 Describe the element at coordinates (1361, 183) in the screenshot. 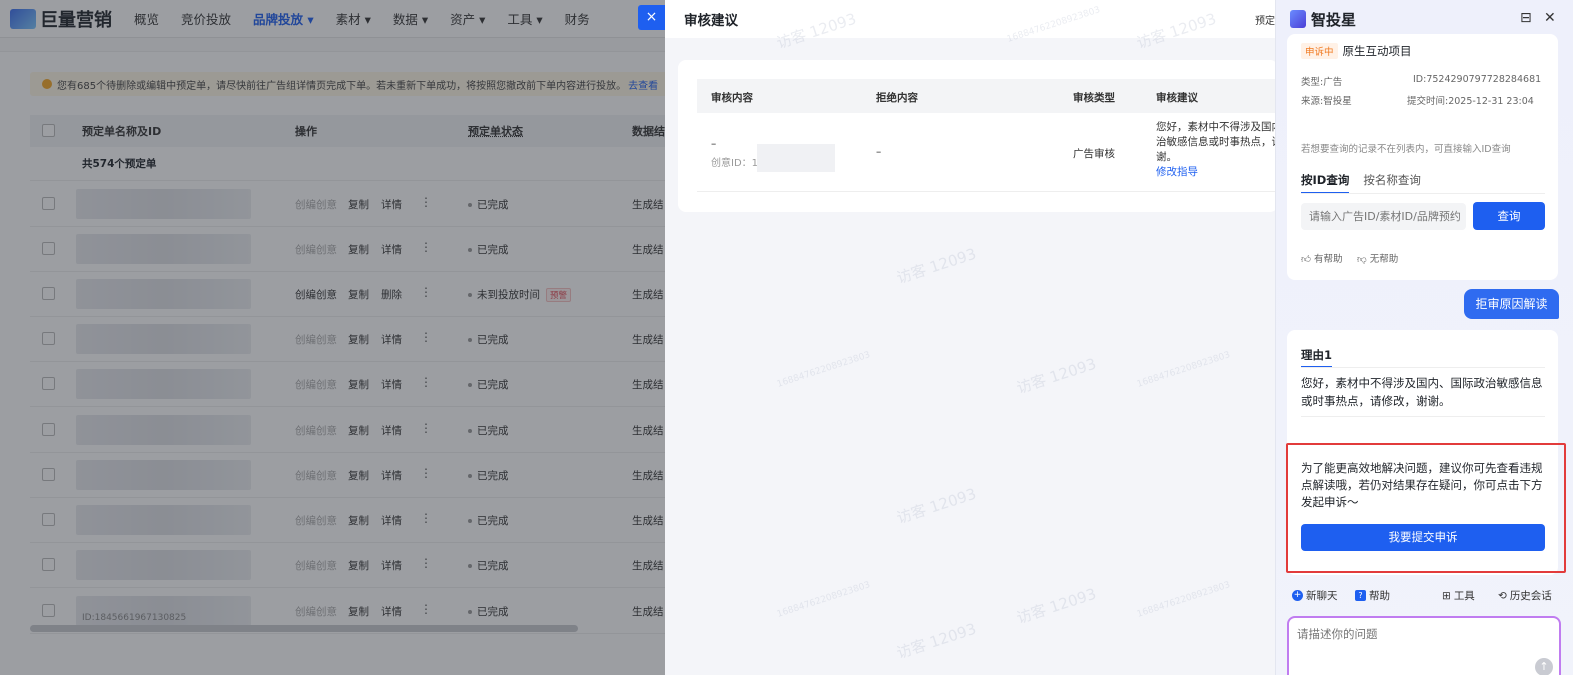

I see `query-tabs: 按ID查询 按名称查询` at that location.